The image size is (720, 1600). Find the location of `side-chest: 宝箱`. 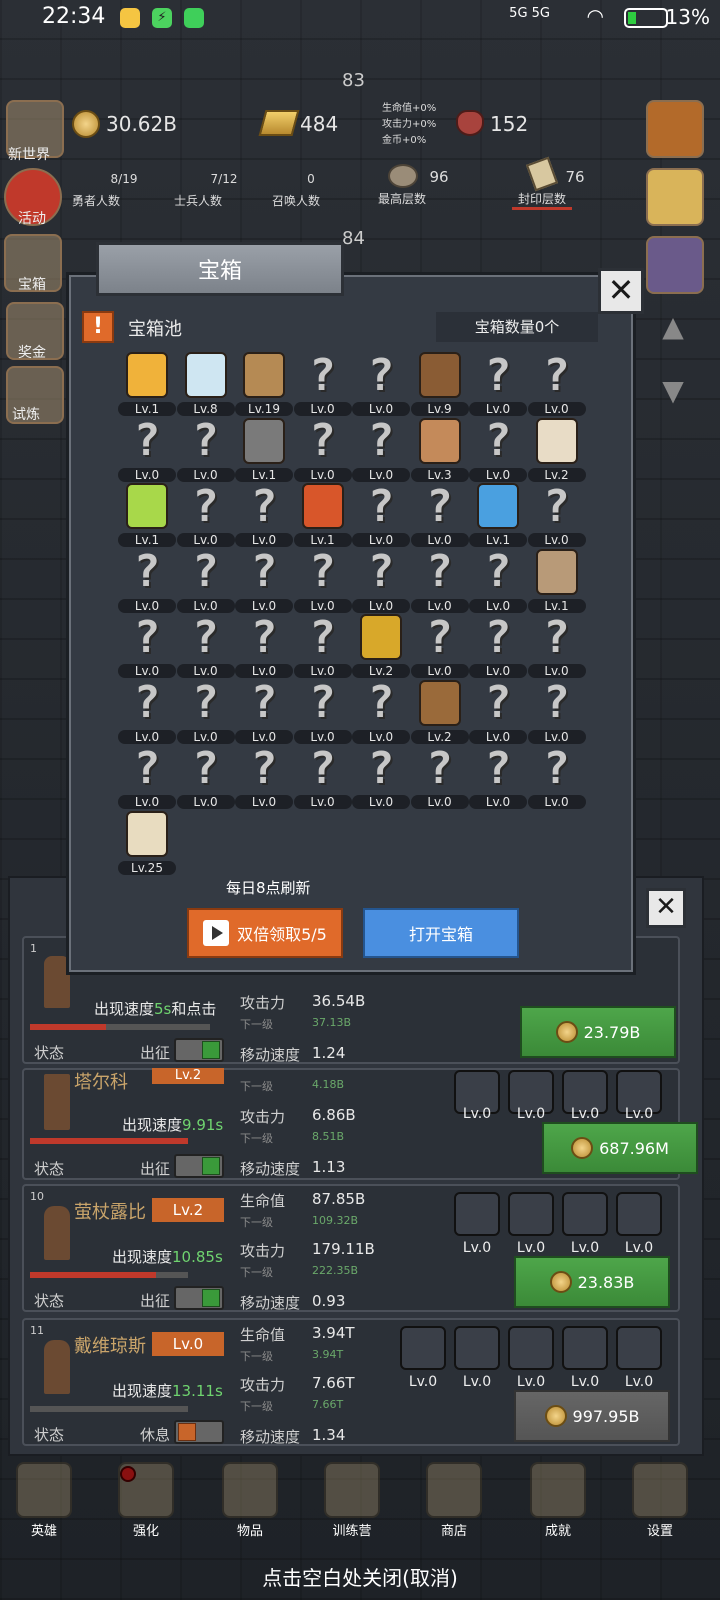

side-chest: 宝箱 is located at coordinates (32, 284).